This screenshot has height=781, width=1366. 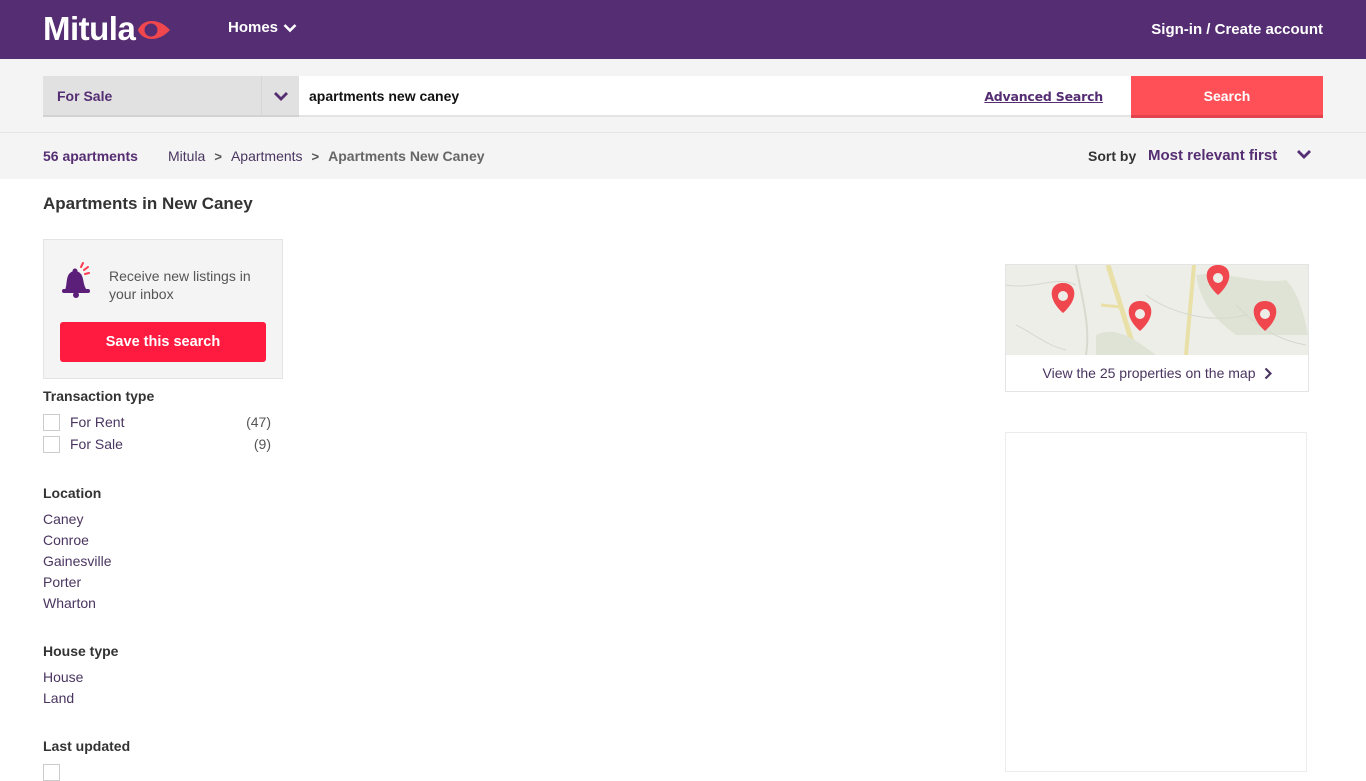 I want to click on homes-menu-label: Homes, so click(x=253, y=27).